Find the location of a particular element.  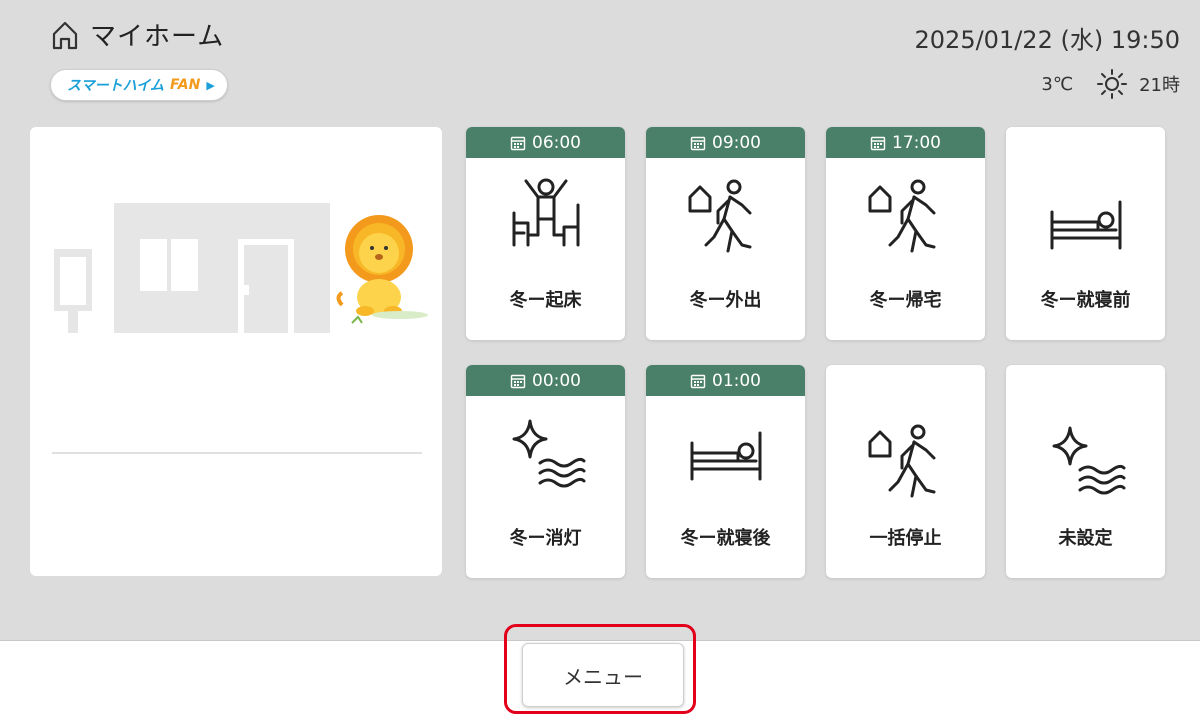

fan-badge-text-b: FAN is located at coordinates (185, 85).